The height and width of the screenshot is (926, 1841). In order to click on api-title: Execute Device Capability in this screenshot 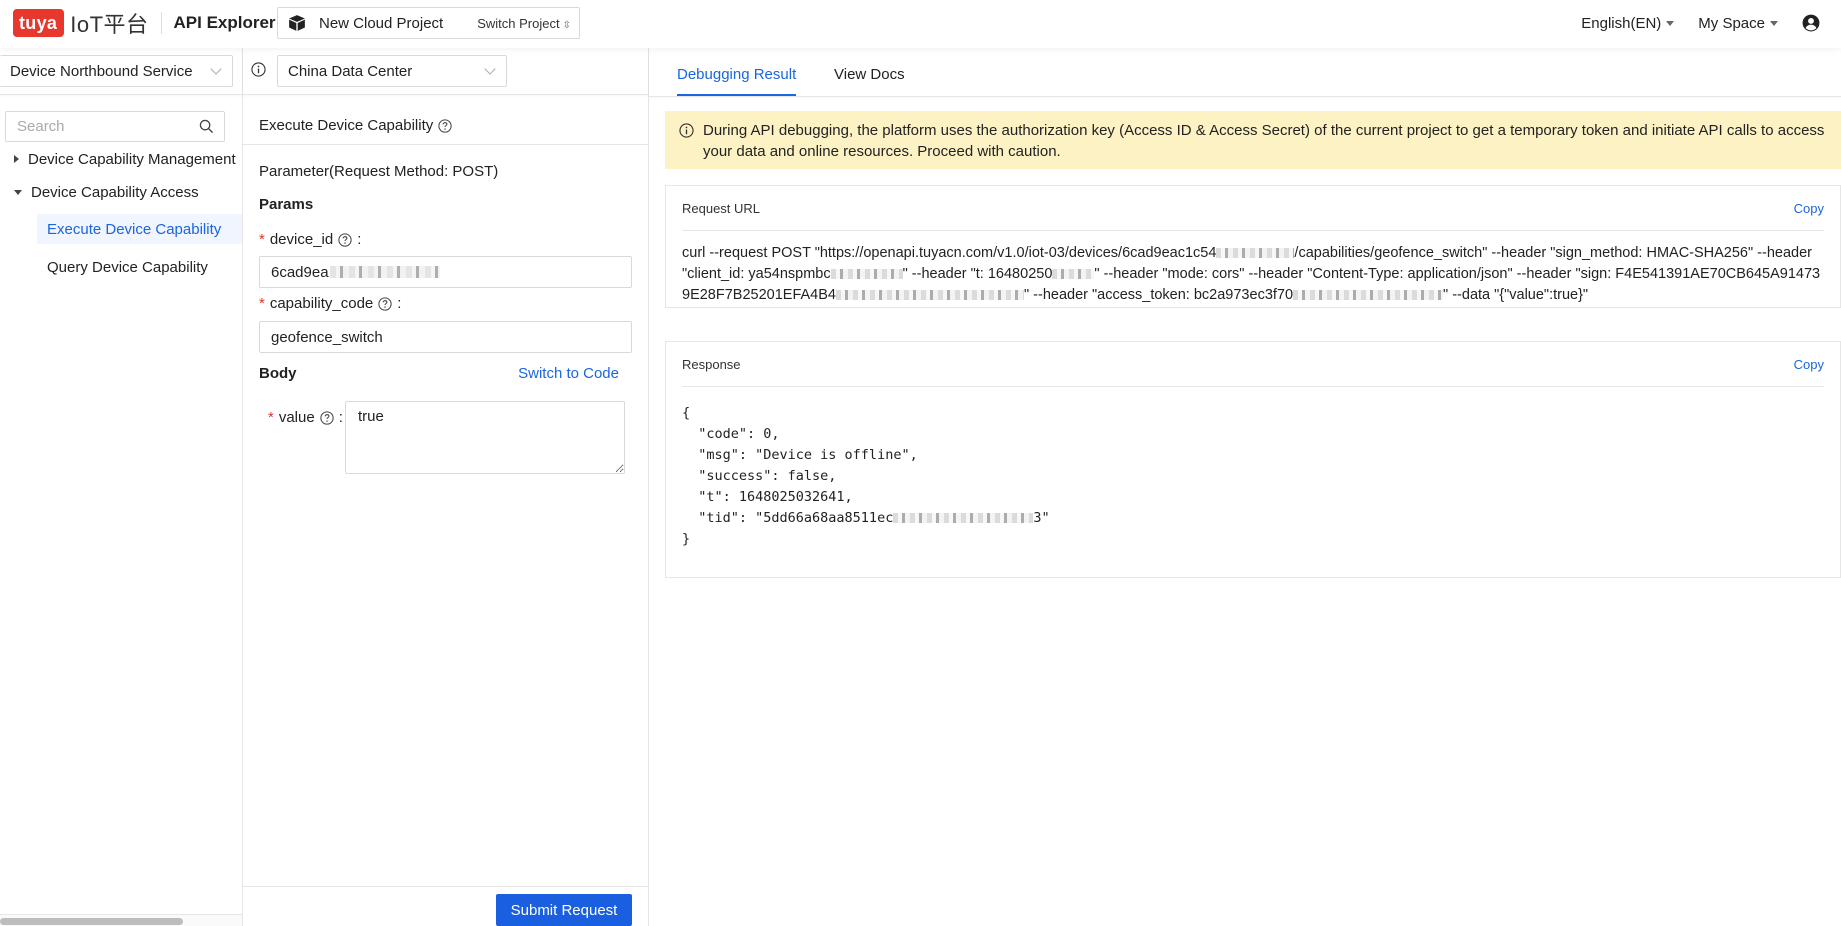, I will do `click(355, 125)`.